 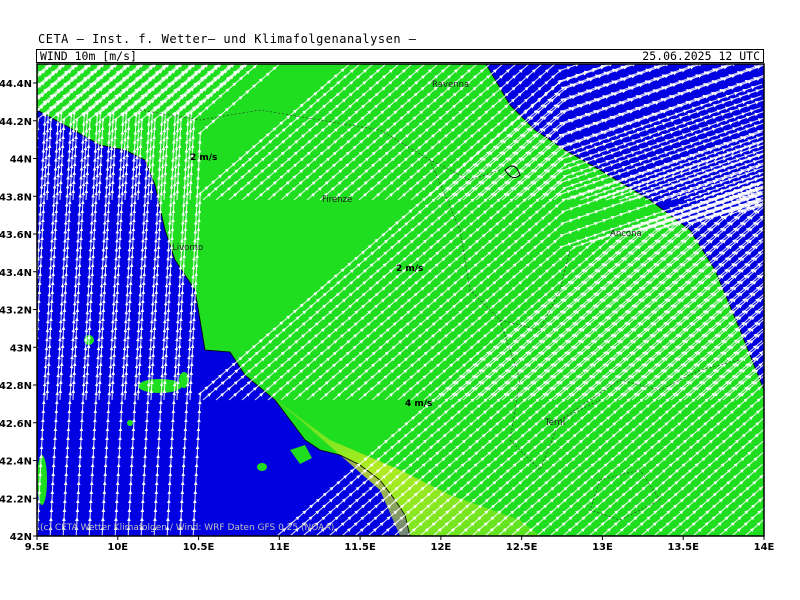 What do you see at coordinates (16, 386) in the screenshot?
I see `y-tick-label: 42.8N` at bounding box center [16, 386].